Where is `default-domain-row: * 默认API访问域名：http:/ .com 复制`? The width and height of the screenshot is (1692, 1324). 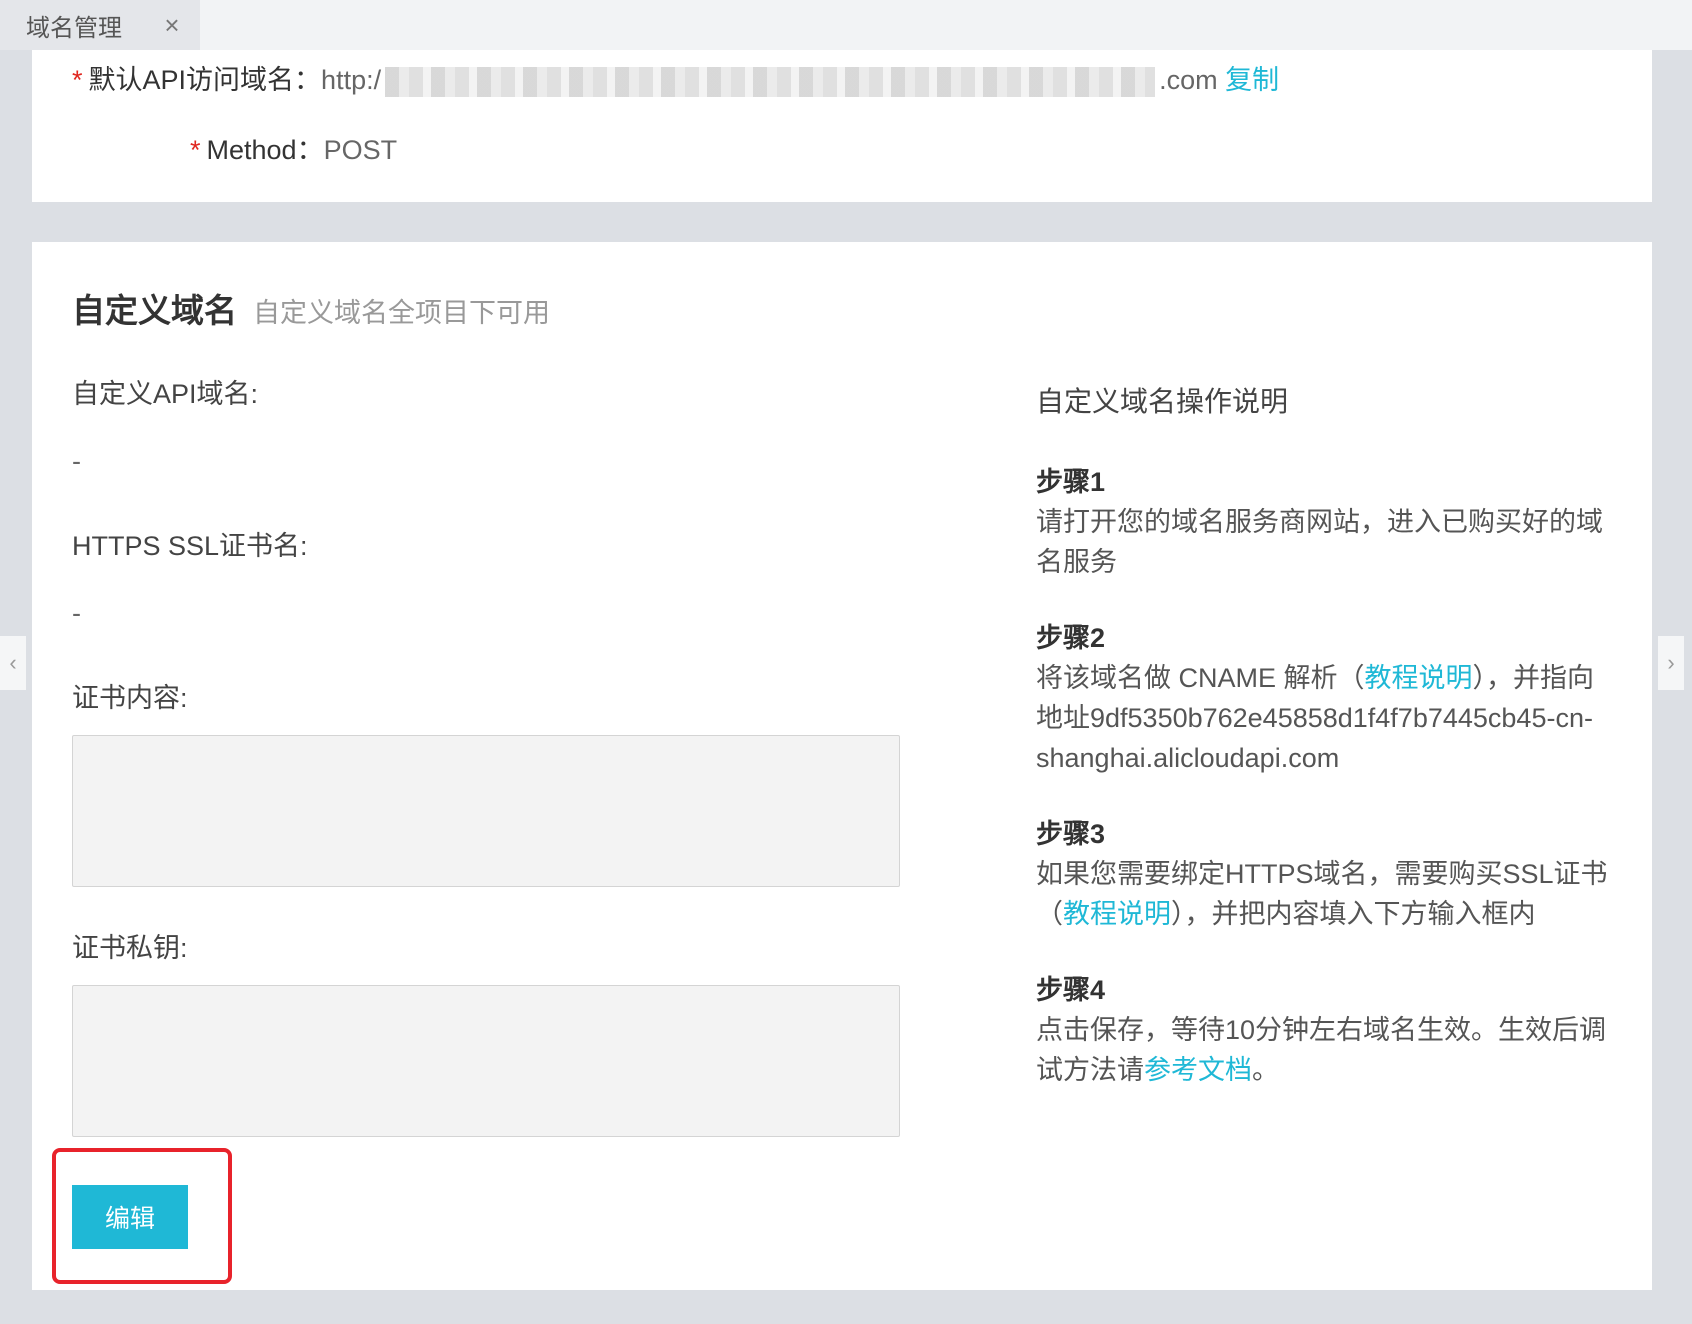 default-domain-row: * 默认API访问域名：http:/ .com 复制 is located at coordinates (675, 77).